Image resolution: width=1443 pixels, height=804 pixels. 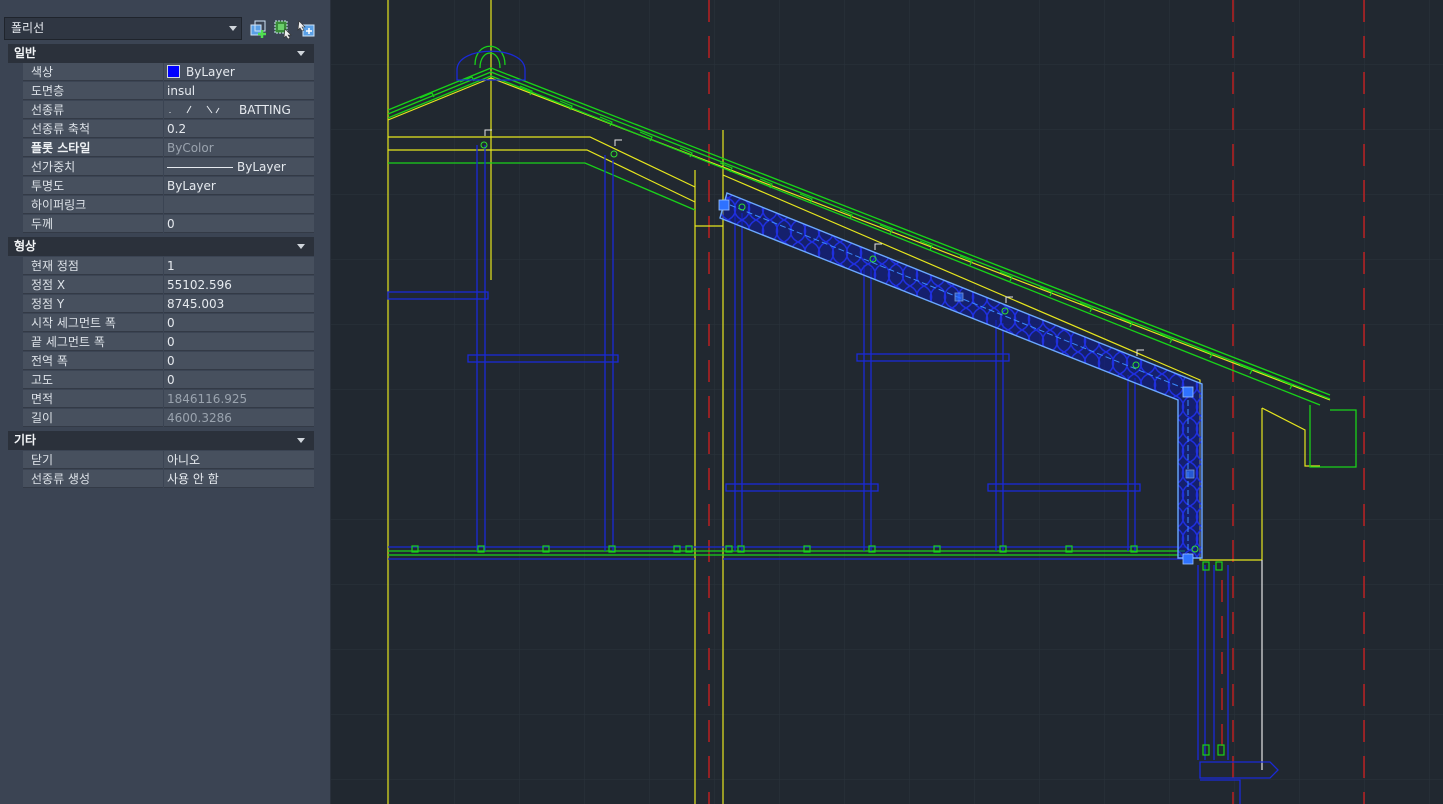 I want to click on property-row-vertex-x: 정점 X 55102.596, so click(x=161, y=285).